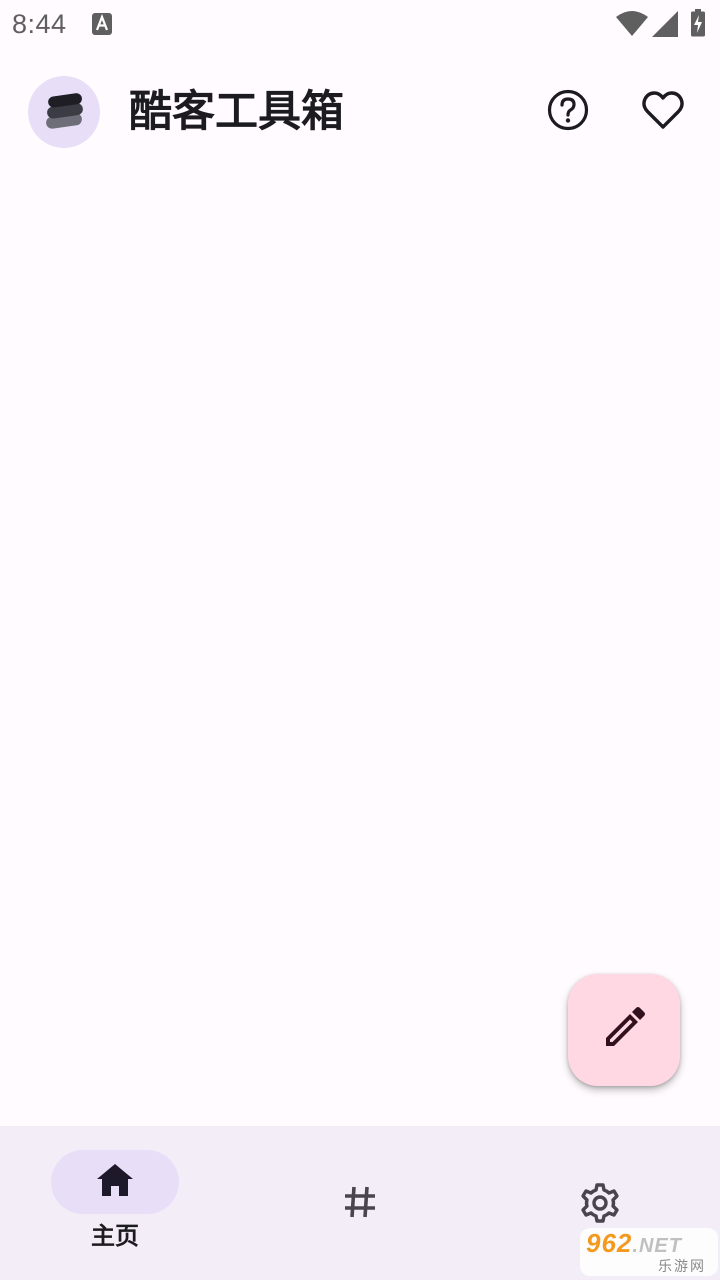 This screenshot has width=720, height=1280. I want to click on settings-gear-icon, so click(600, 1202).